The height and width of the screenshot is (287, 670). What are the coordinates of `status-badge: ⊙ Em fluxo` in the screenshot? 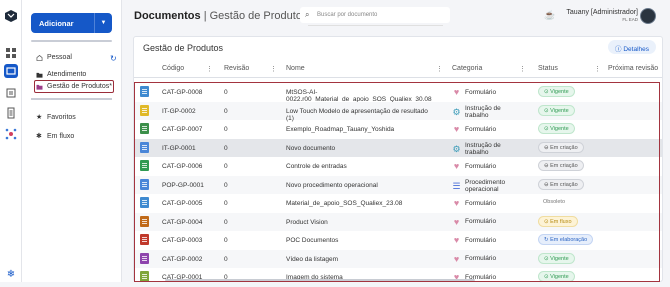 It's located at (558, 221).